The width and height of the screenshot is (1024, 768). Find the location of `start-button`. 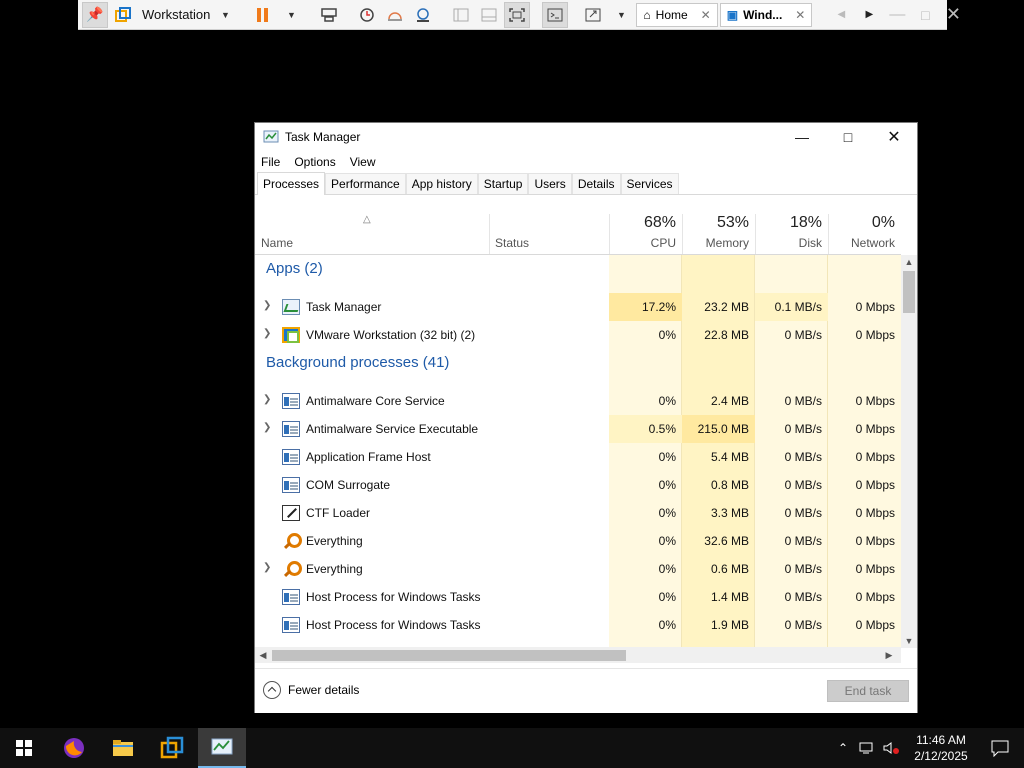

start-button is located at coordinates (24, 748).